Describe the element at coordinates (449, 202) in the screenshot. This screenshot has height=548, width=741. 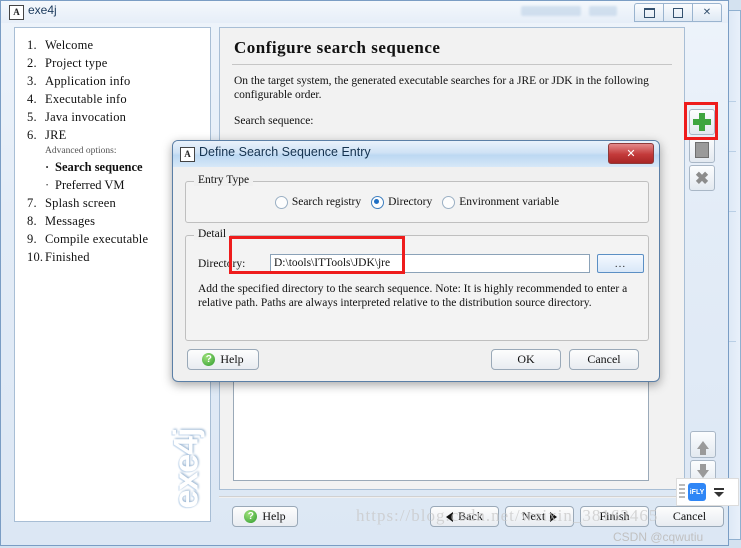
I see `radio-environment-variable` at that location.